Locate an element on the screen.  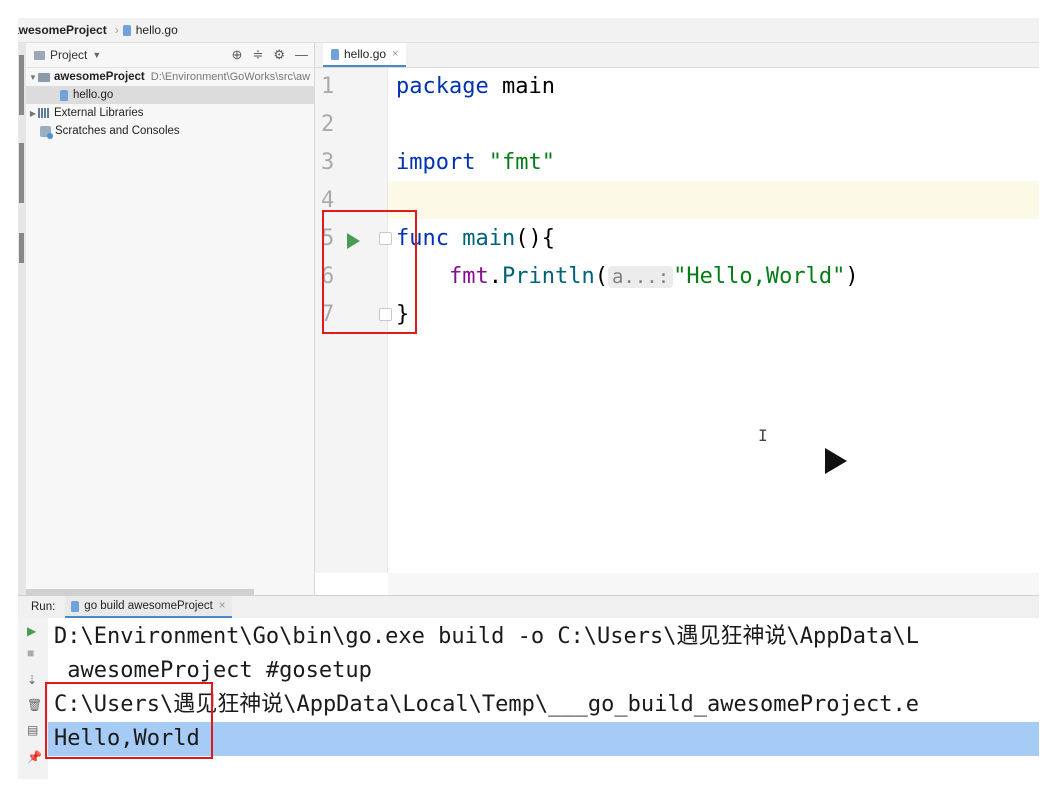
package-name: main is located at coordinates (521, 86).